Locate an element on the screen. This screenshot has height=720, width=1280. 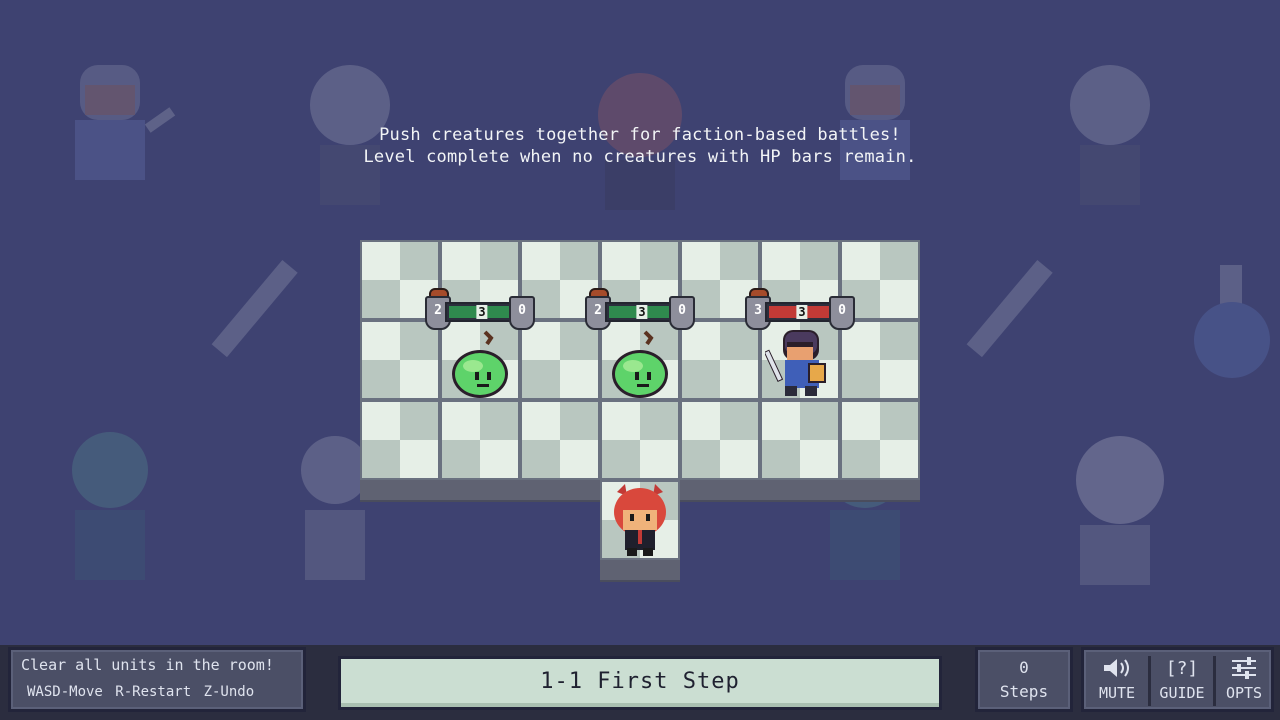
player-demon-girl is located at coordinates (640, 522).